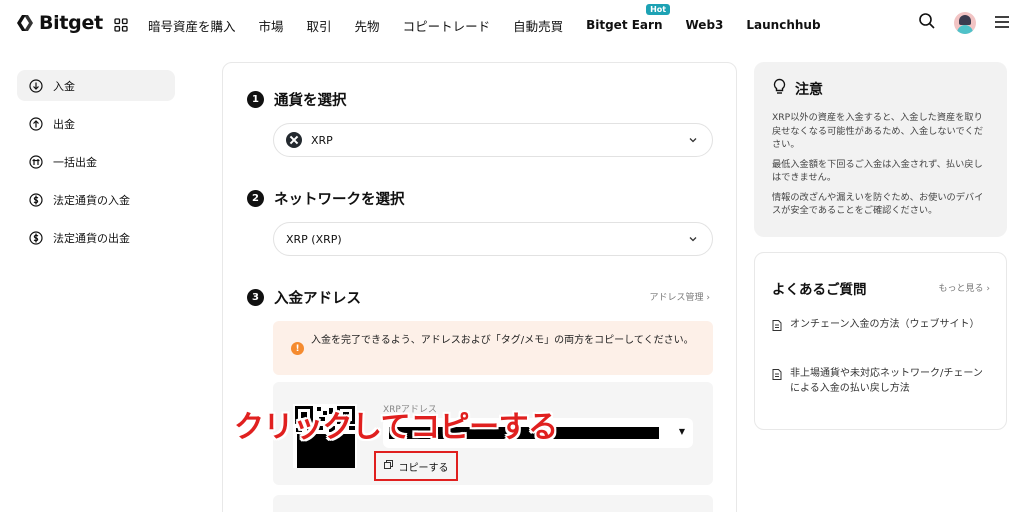  What do you see at coordinates (314, 239) in the screenshot?
I see `network-select-value: XRP (XRP)` at bounding box center [314, 239].